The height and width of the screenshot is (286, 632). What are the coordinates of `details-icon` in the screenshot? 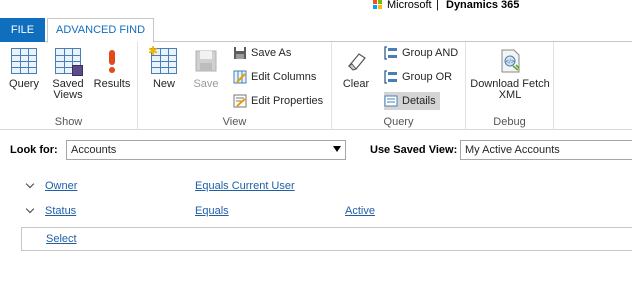 It's located at (391, 101).